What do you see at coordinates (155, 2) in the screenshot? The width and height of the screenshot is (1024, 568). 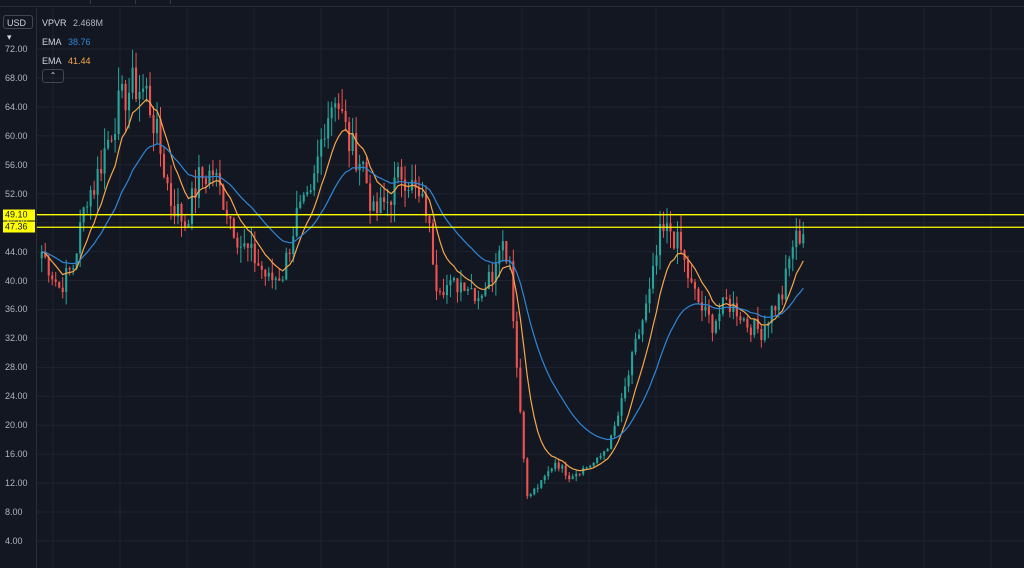 I see `toolbar-section` at bounding box center [155, 2].